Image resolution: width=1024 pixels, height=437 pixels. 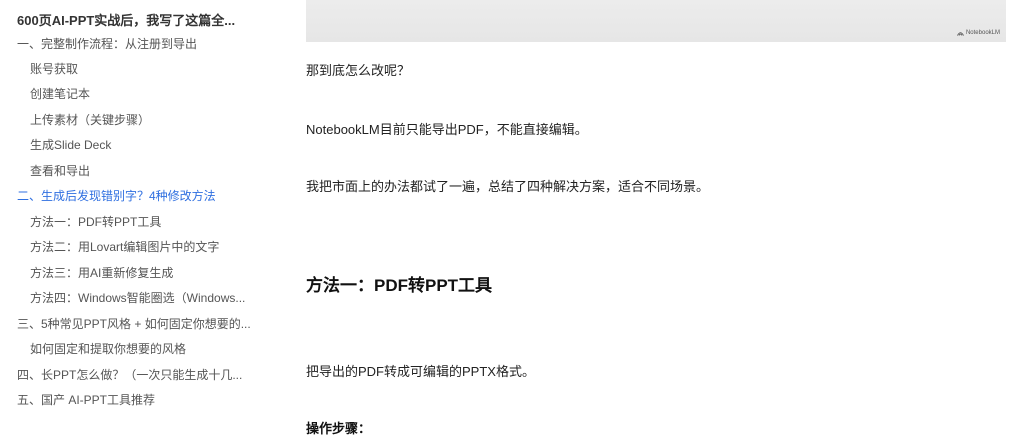 I want to click on notebooklm-logo-icon, so click(x=960, y=33).